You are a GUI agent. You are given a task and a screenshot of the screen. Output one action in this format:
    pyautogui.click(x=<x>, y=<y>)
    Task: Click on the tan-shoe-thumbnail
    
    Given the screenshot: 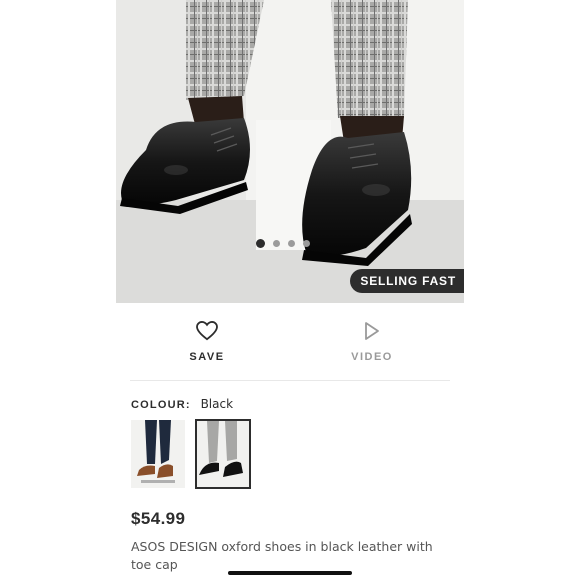 What is the action you would take?
    pyautogui.click(x=158, y=454)
    